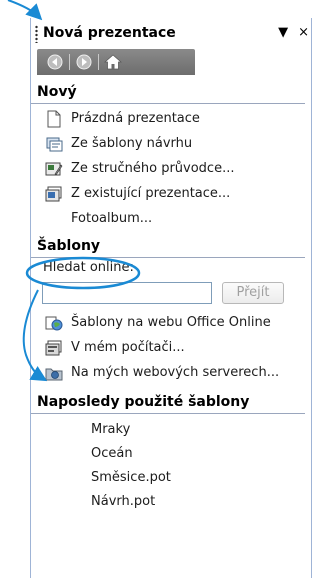  Describe the element at coordinates (171, 454) in the screenshot. I see `recent-template-item: Oceán` at that location.